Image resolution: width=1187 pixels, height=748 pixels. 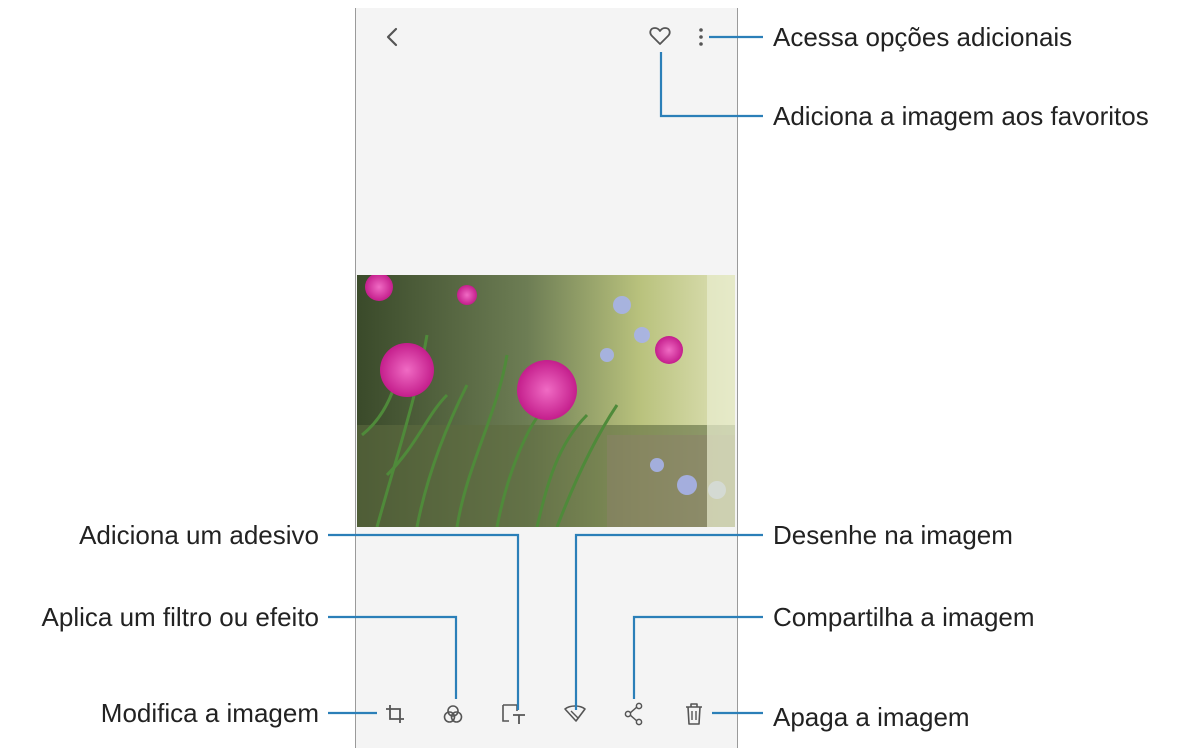 What do you see at coordinates (660, 36) in the screenshot?
I see `heart-icon` at bounding box center [660, 36].